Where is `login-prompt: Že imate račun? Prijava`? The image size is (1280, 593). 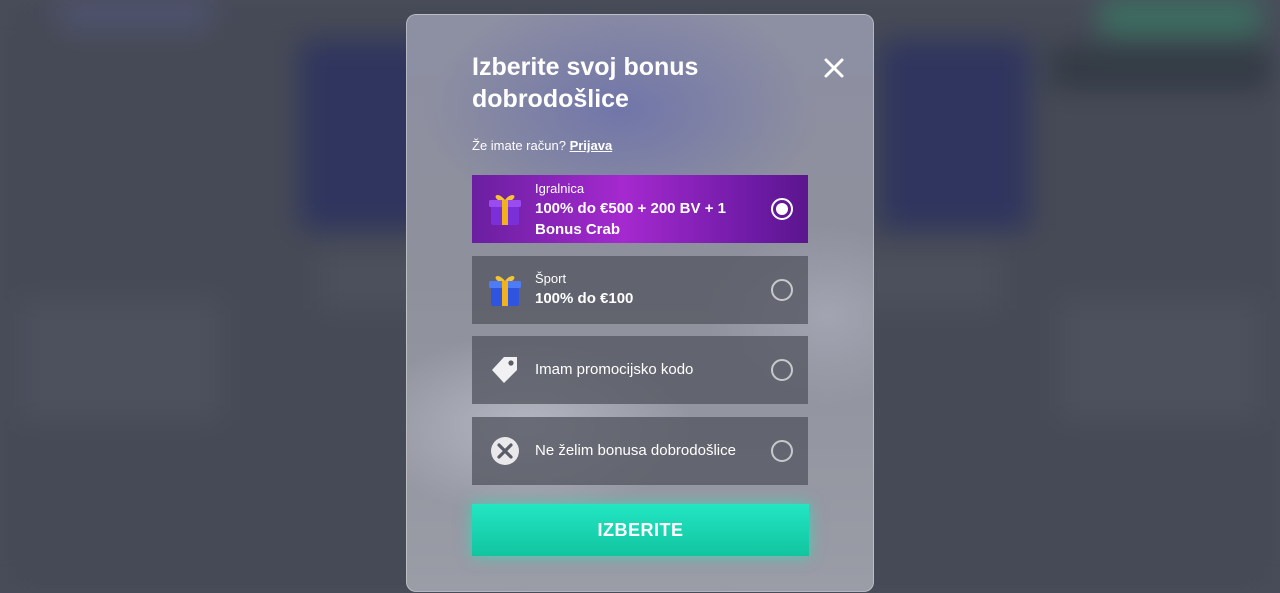
login-prompt: Že imate račun? Prijava is located at coordinates (542, 145).